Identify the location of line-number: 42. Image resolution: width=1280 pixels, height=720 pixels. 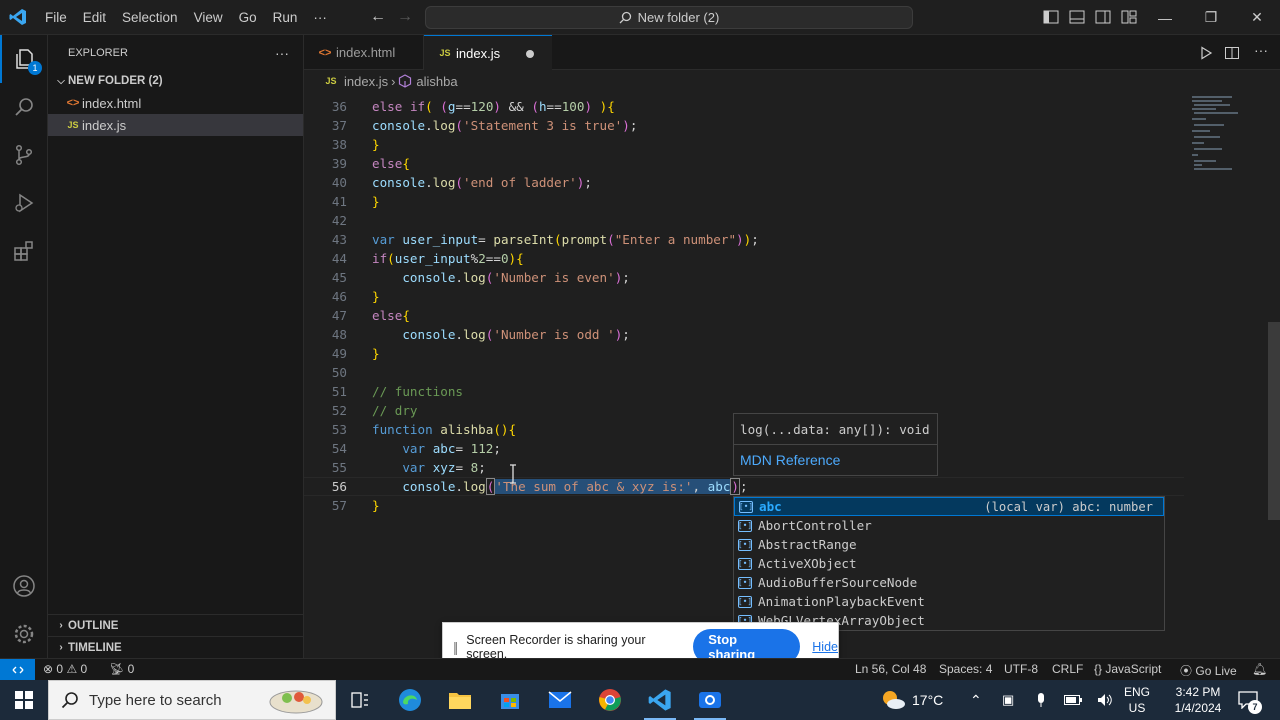
(339, 220).